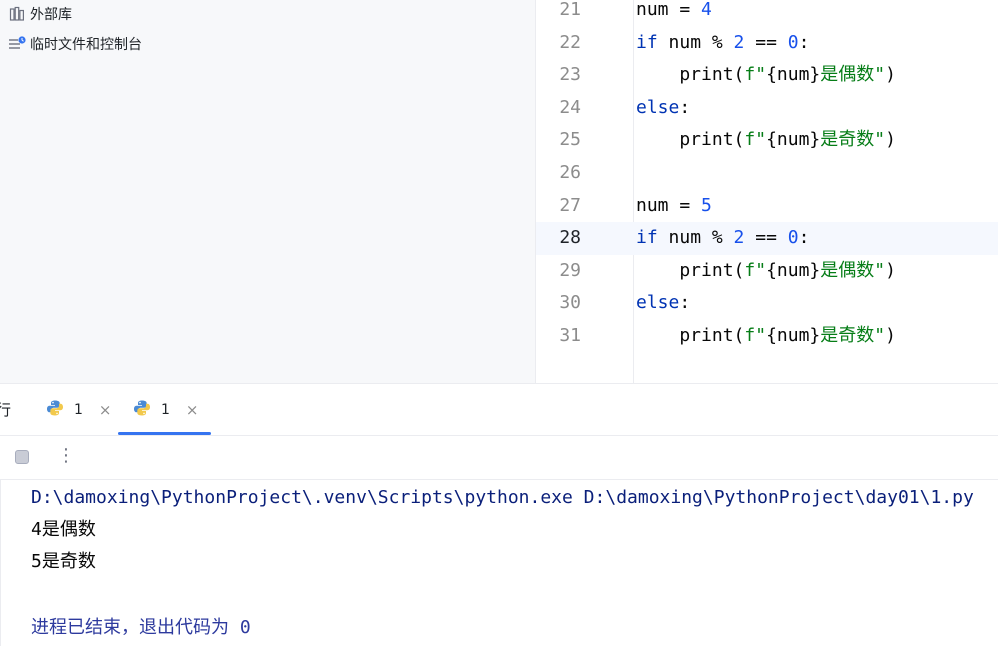  I want to click on line-number: 23, so click(570, 75).